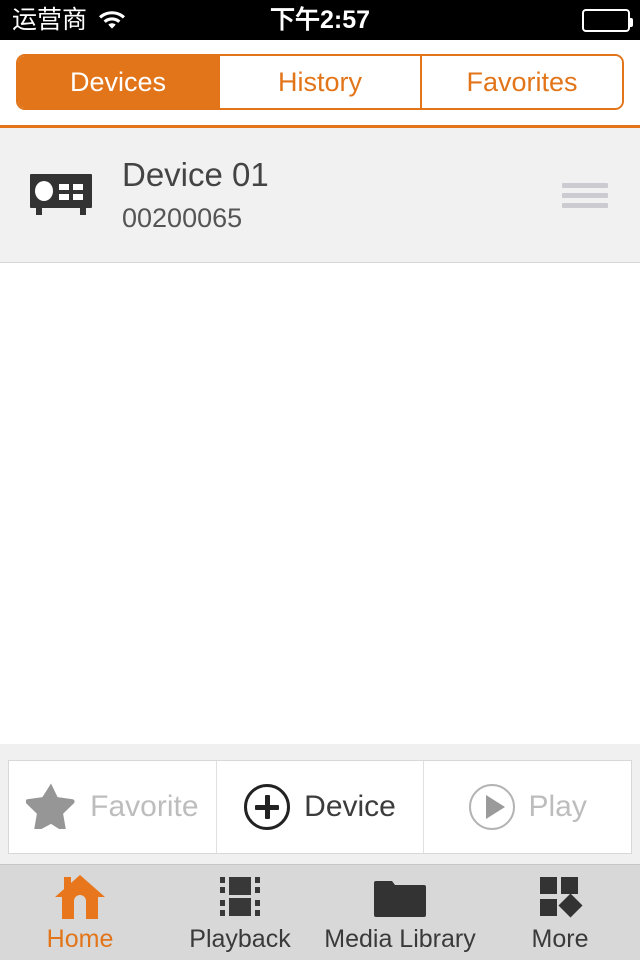 This screenshot has height=960, width=640. I want to click on tab-devices: Devices, so click(118, 82).